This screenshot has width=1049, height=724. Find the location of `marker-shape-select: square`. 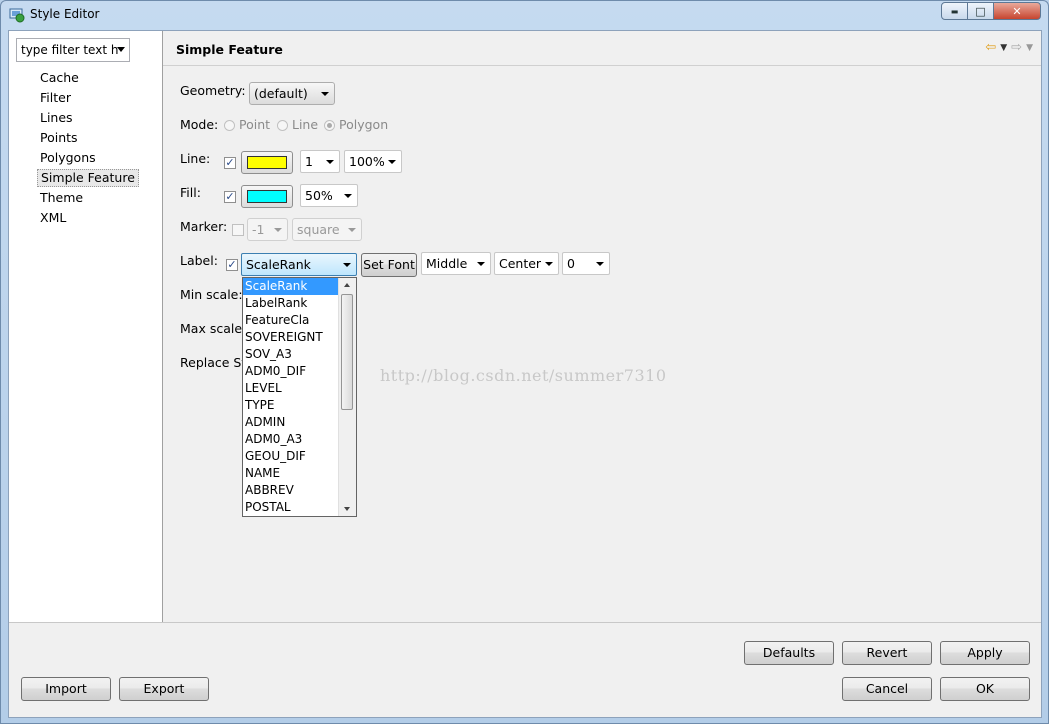

marker-shape-select: square is located at coordinates (327, 229).